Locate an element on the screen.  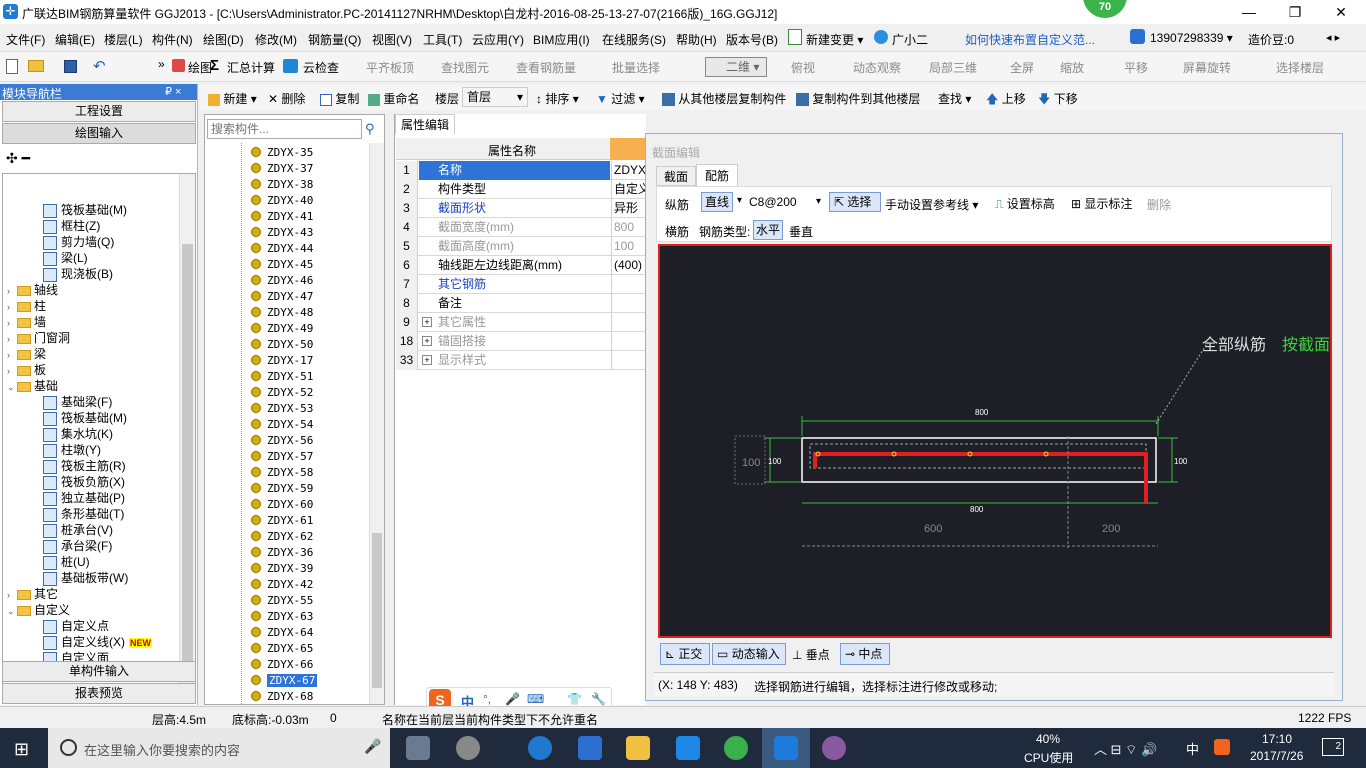
single-component-input-button: 单构件输入 is located at coordinates (99, 671).